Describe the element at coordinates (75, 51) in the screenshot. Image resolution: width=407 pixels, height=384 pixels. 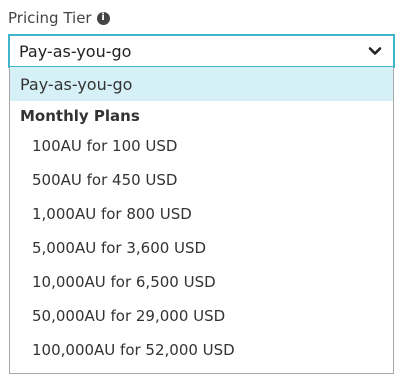
I see `pricing-tier-select-value: Pay-as-you-go` at that location.